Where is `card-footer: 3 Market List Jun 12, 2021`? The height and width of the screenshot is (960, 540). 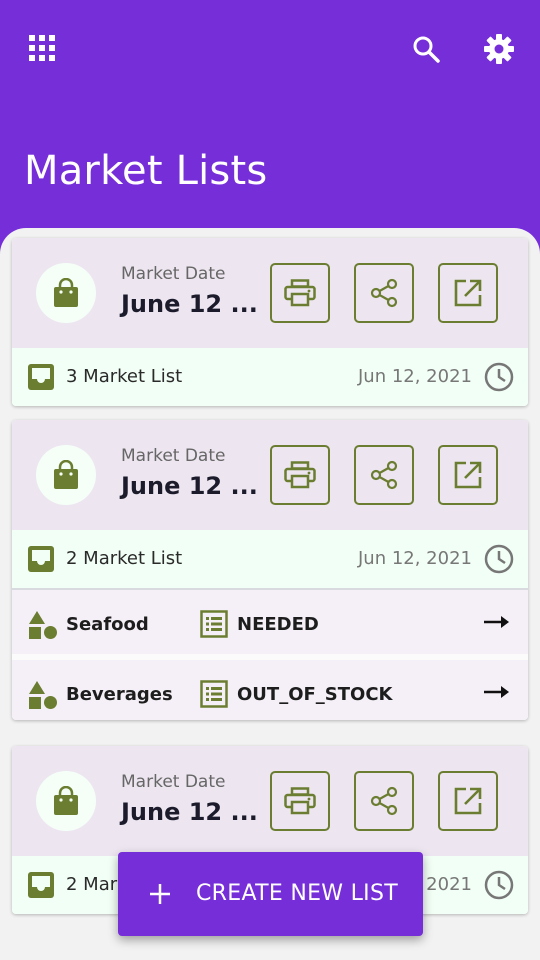
card-footer: 3 Market List Jun 12, 2021 is located at coordinates (270, 377).